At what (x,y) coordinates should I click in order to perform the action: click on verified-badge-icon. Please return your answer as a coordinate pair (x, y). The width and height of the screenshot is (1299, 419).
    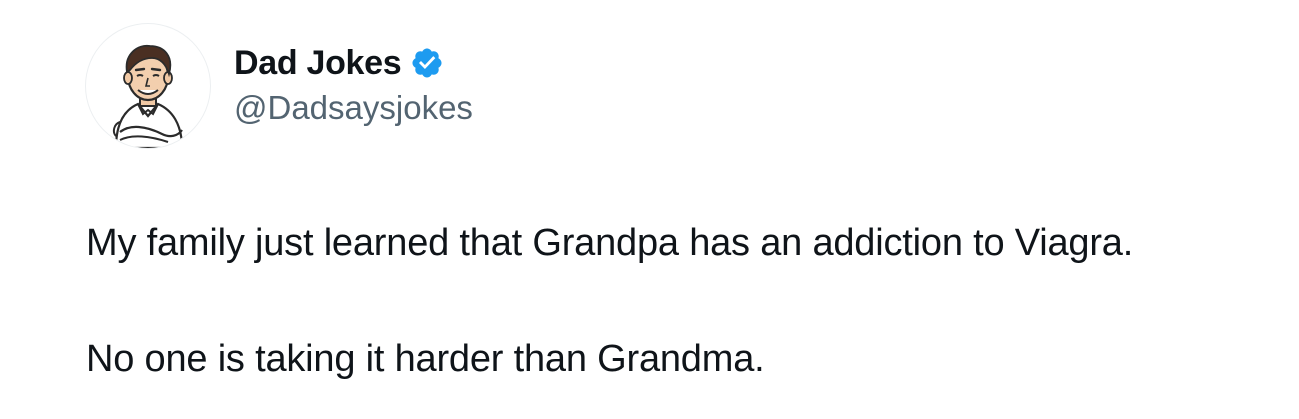
    Looking at the image, I should click on (427, 63).